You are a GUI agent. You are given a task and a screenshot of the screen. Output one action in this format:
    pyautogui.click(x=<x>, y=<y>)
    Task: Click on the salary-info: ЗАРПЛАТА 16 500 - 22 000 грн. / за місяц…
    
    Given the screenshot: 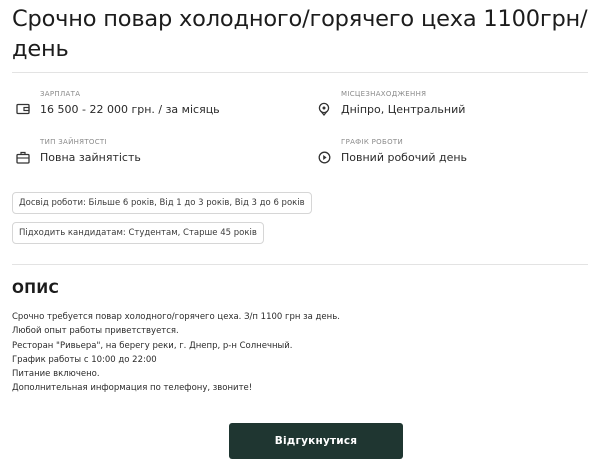 What is the action you would take?
    pyautogui.click(x=152, y=104)
    